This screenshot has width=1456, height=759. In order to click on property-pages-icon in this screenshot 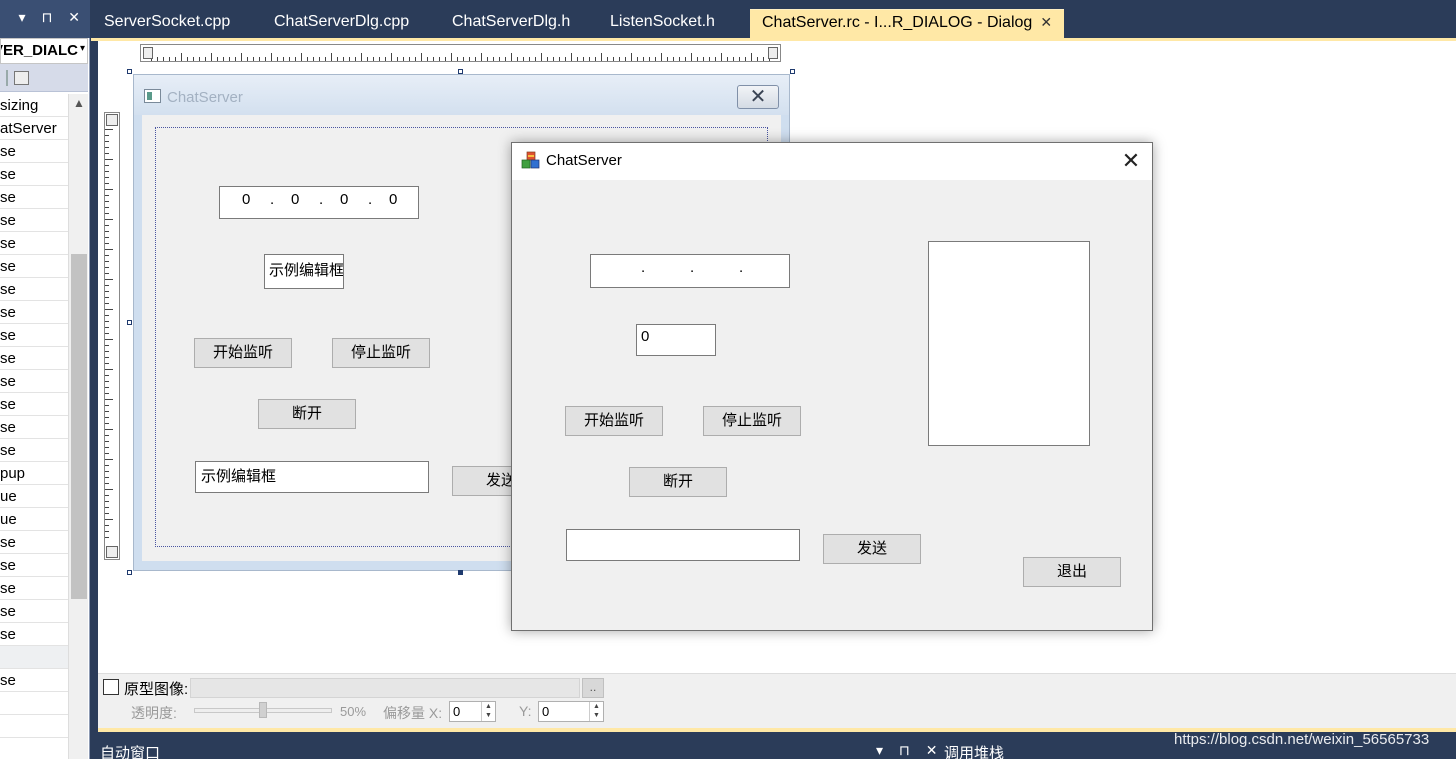, I will do `click(21, 78)`.